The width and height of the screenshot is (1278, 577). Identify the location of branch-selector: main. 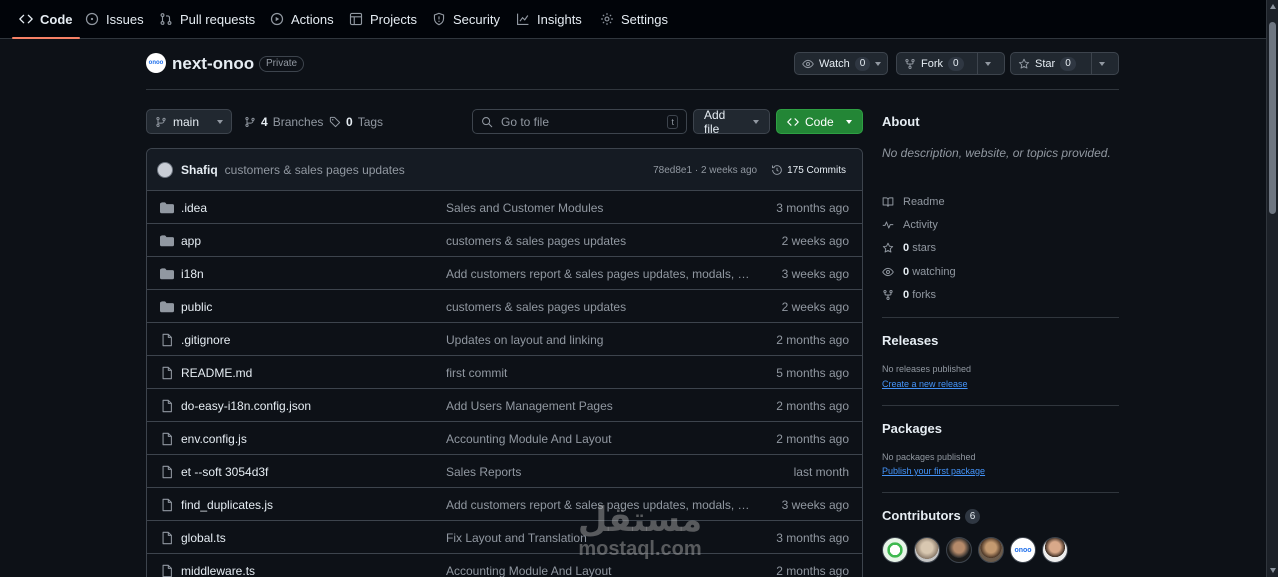
(189, 121).